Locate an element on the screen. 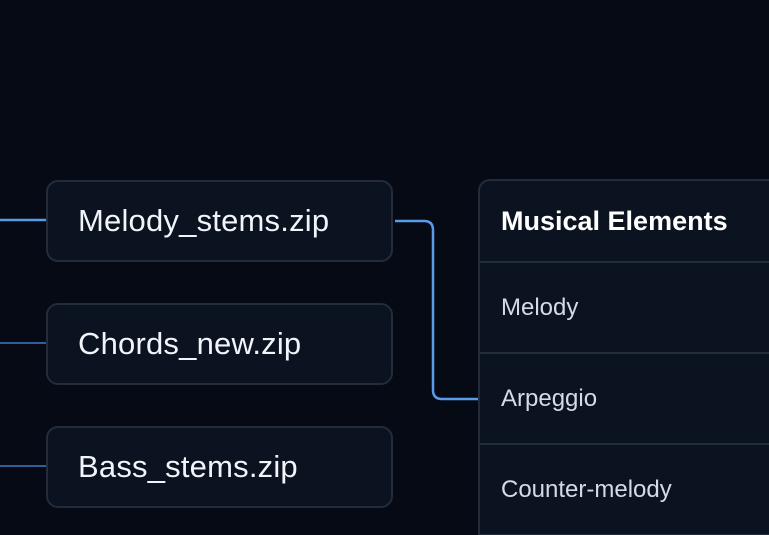 The height and width of the screenshot is (535, 769). file-node-chords-new: Chords_new.zip is located at coordinates (219, 344).